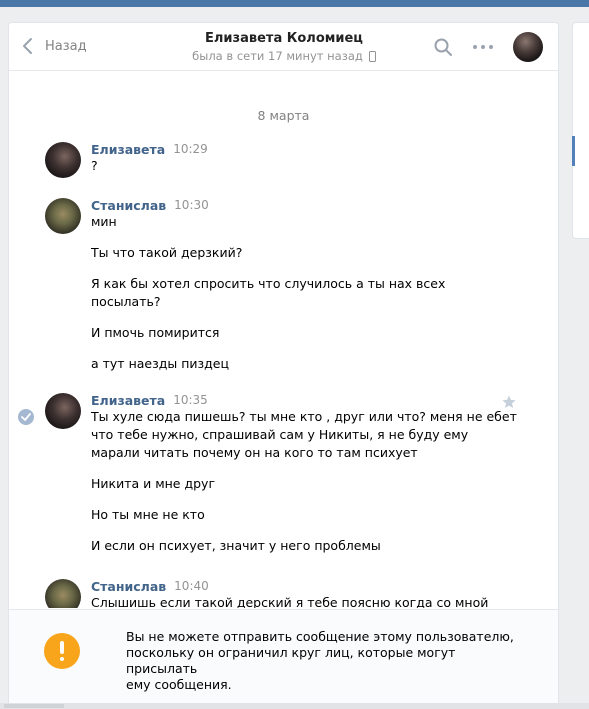  Describe the element at coordinates (191, 205) in the screenshot. I see `message-time: 10:30` at that location.